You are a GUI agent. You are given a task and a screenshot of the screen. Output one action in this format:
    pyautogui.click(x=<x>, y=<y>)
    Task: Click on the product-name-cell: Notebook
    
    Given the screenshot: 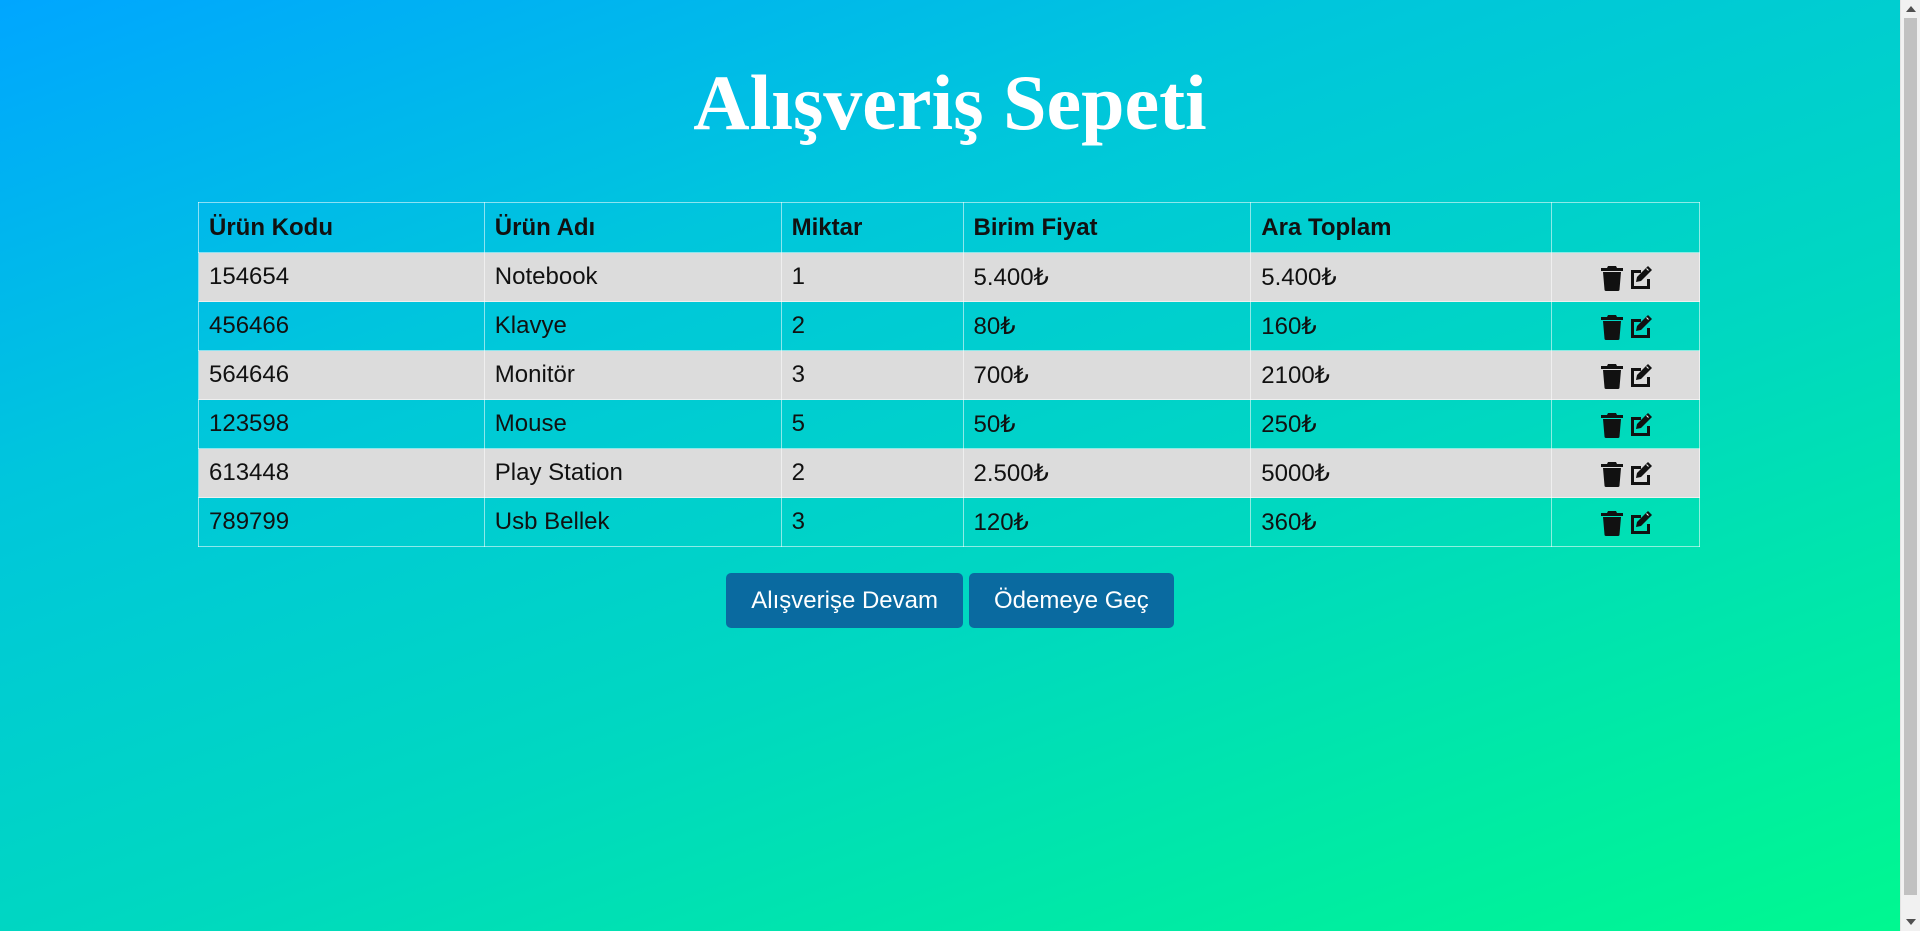 What is the action you would take?
    pyautogui.click(x=632, y=277)
    